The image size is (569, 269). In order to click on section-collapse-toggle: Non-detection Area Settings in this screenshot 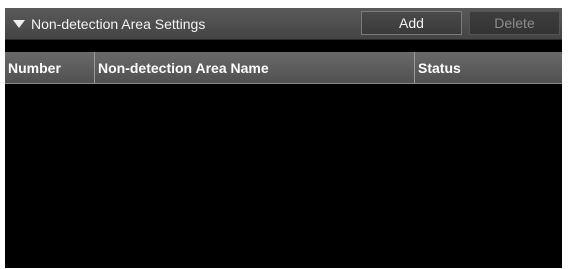, I will do `click(108, 23)`.